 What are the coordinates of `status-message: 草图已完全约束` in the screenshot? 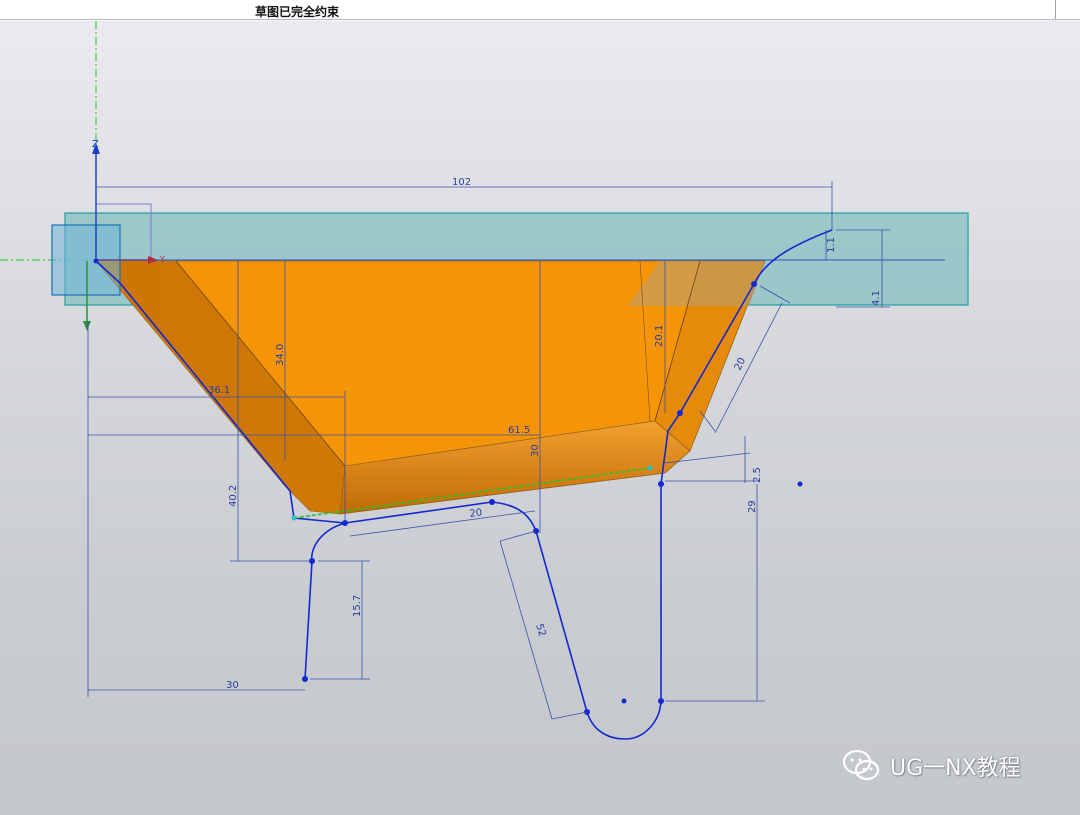 It's located at (297, 12).